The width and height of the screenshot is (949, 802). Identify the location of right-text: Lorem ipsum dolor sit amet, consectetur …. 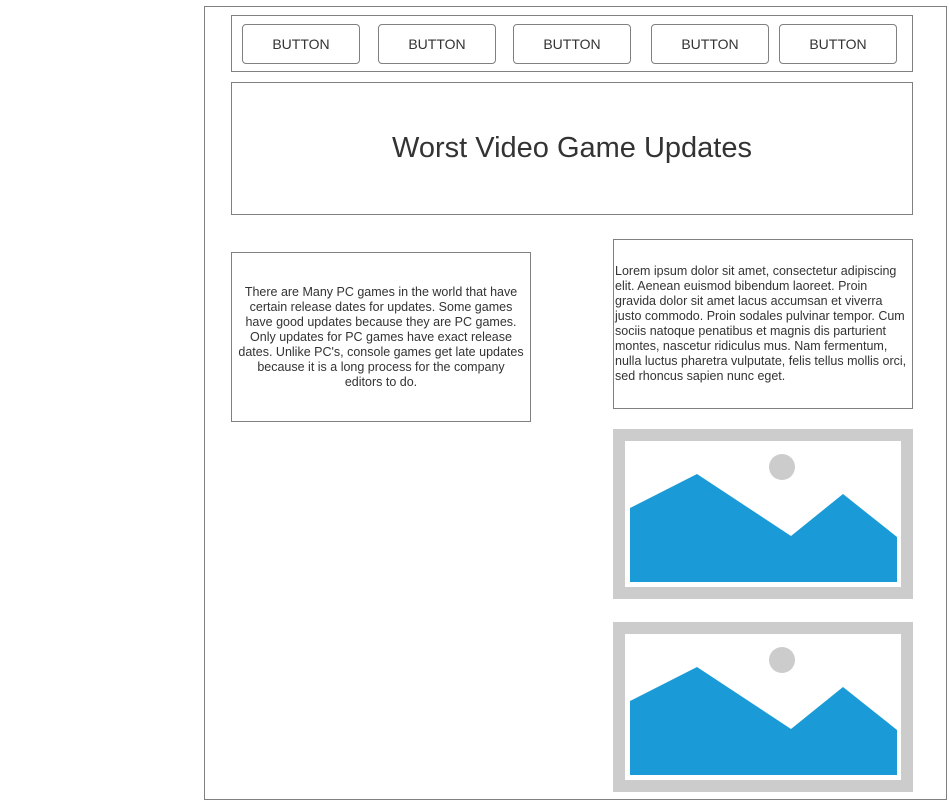
(761, 323).